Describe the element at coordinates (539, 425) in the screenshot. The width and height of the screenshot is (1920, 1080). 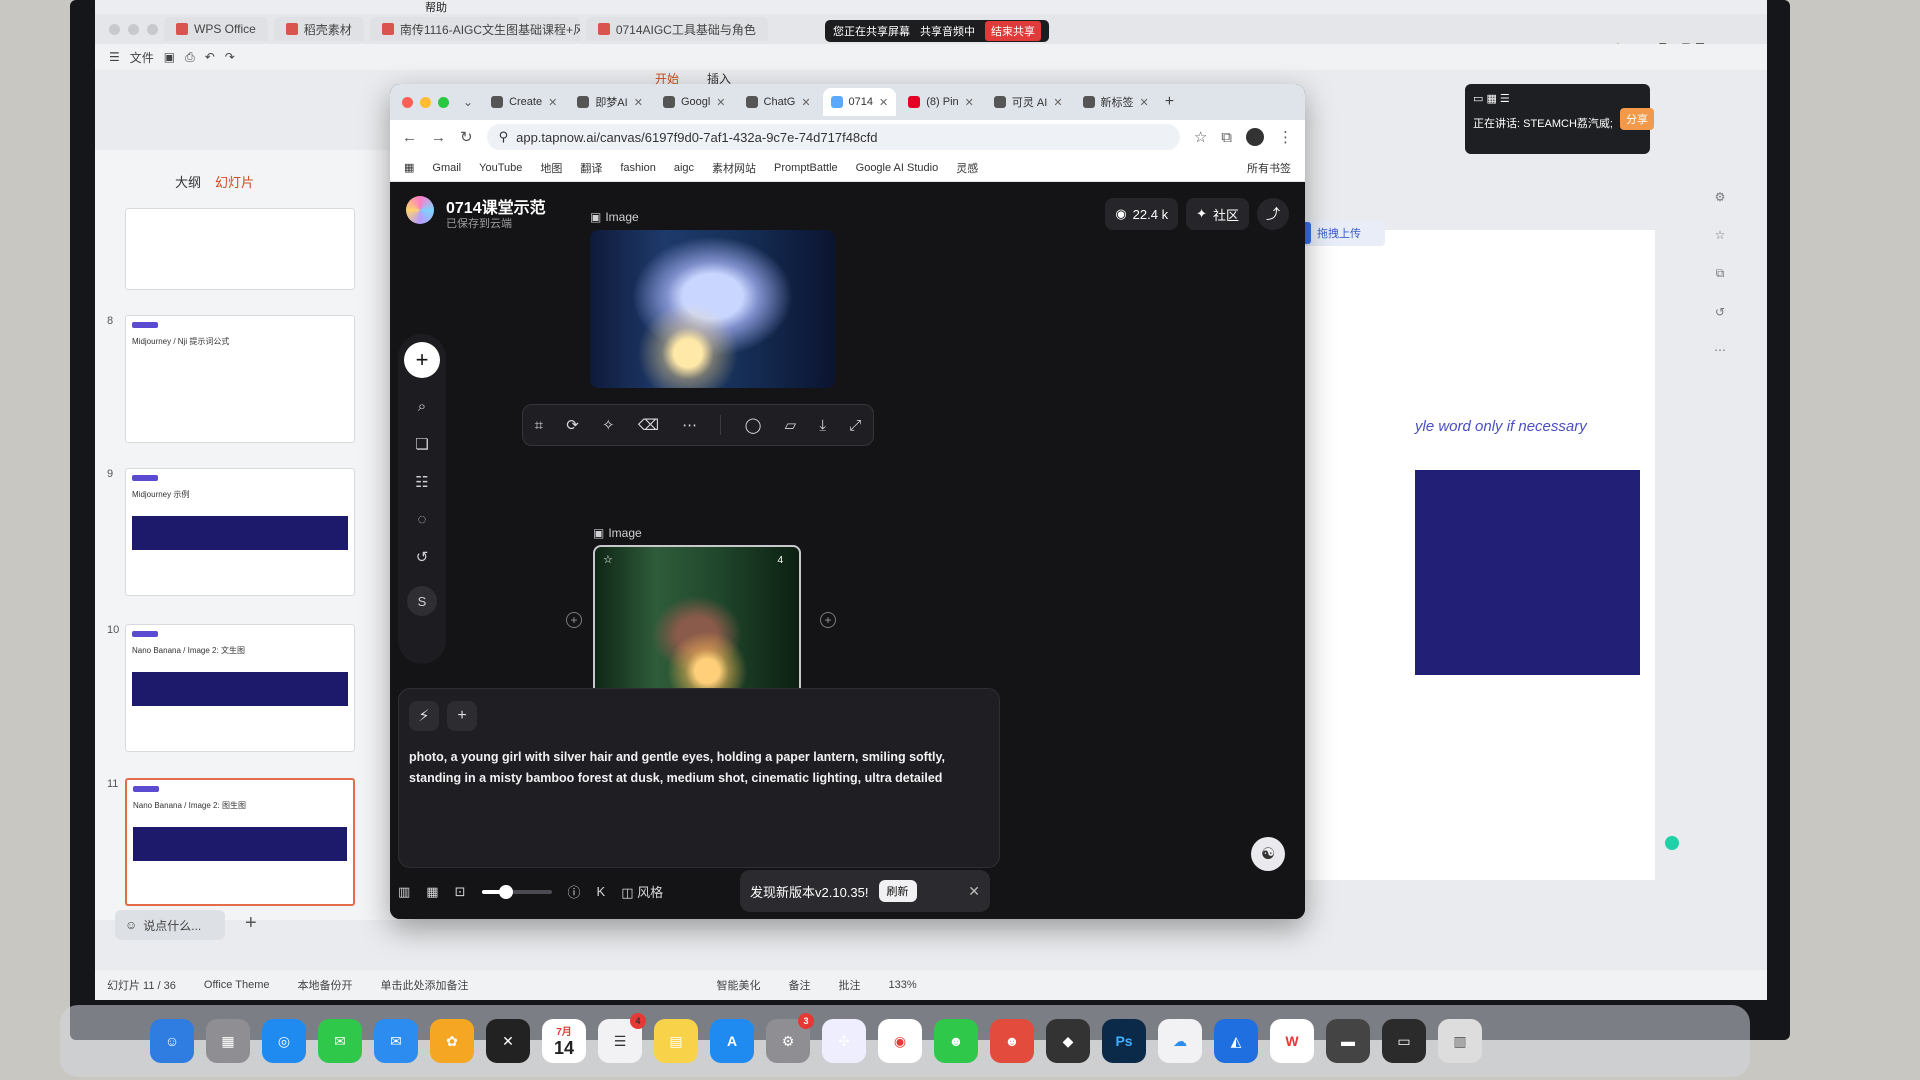
I see `crop-icon: ⌗` at that location.